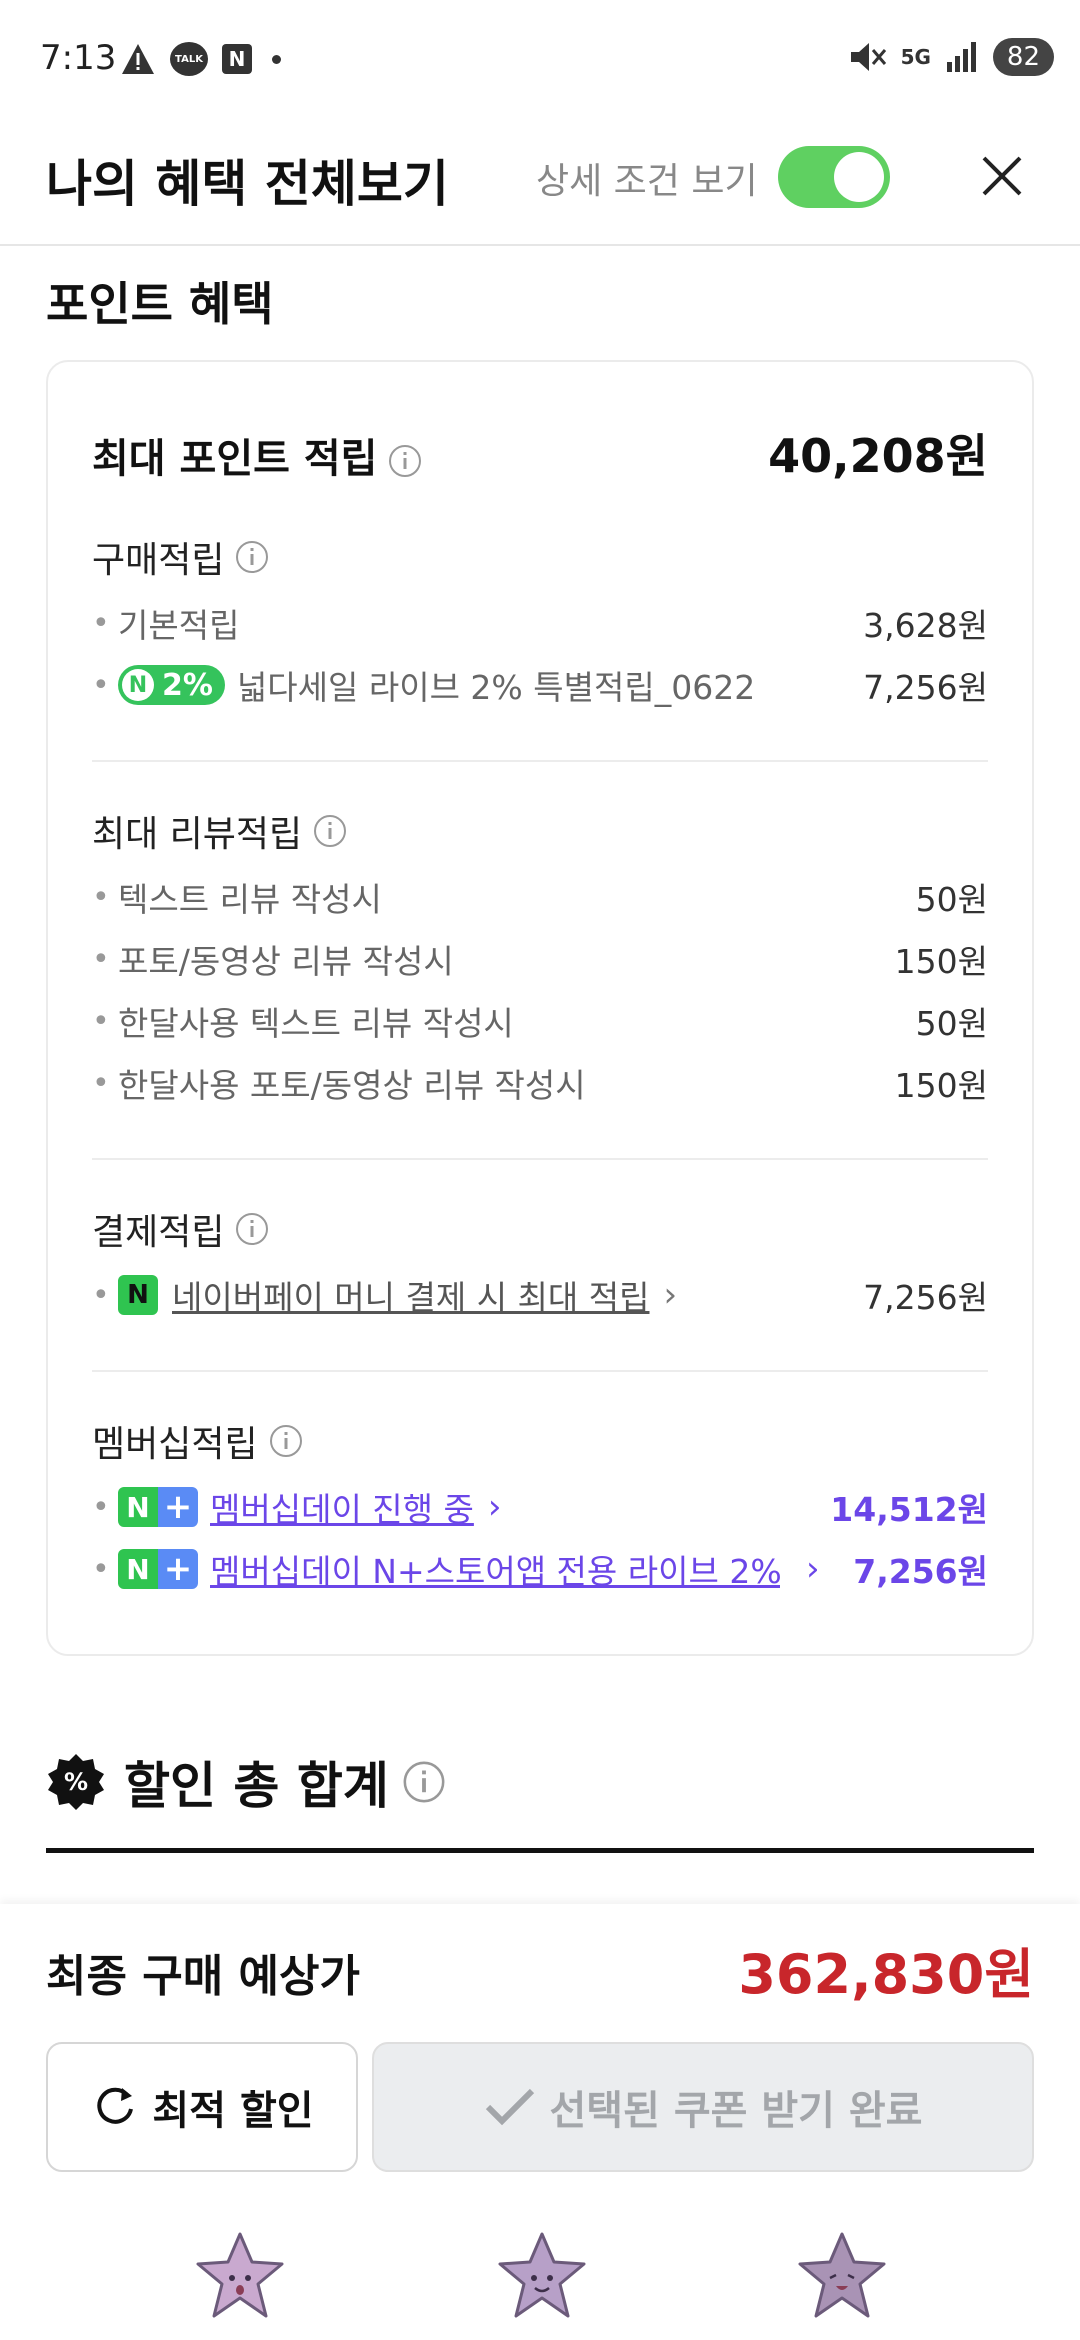  Describe the element at coordinates (233, 2111) in the screenshot. I see `optimal-discount-label: 최적 할인` at that location.